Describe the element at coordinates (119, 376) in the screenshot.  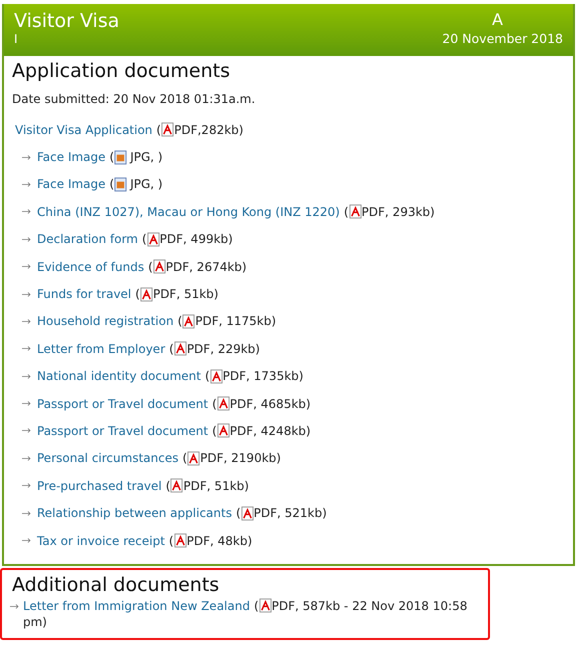
I see `document-link: National identity document` at that location.